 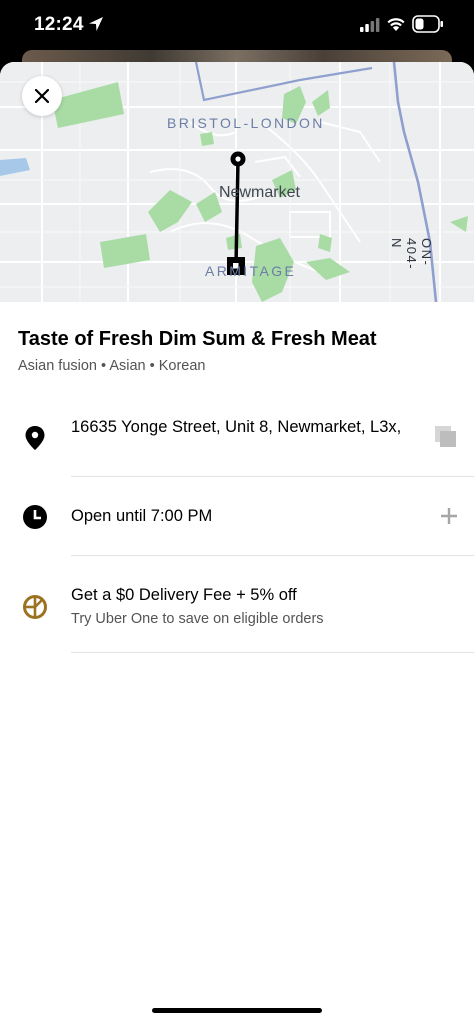 I want to click on promo-title: Get a $0 Delivery Fee + 5% off, so click(x=184, y=595).